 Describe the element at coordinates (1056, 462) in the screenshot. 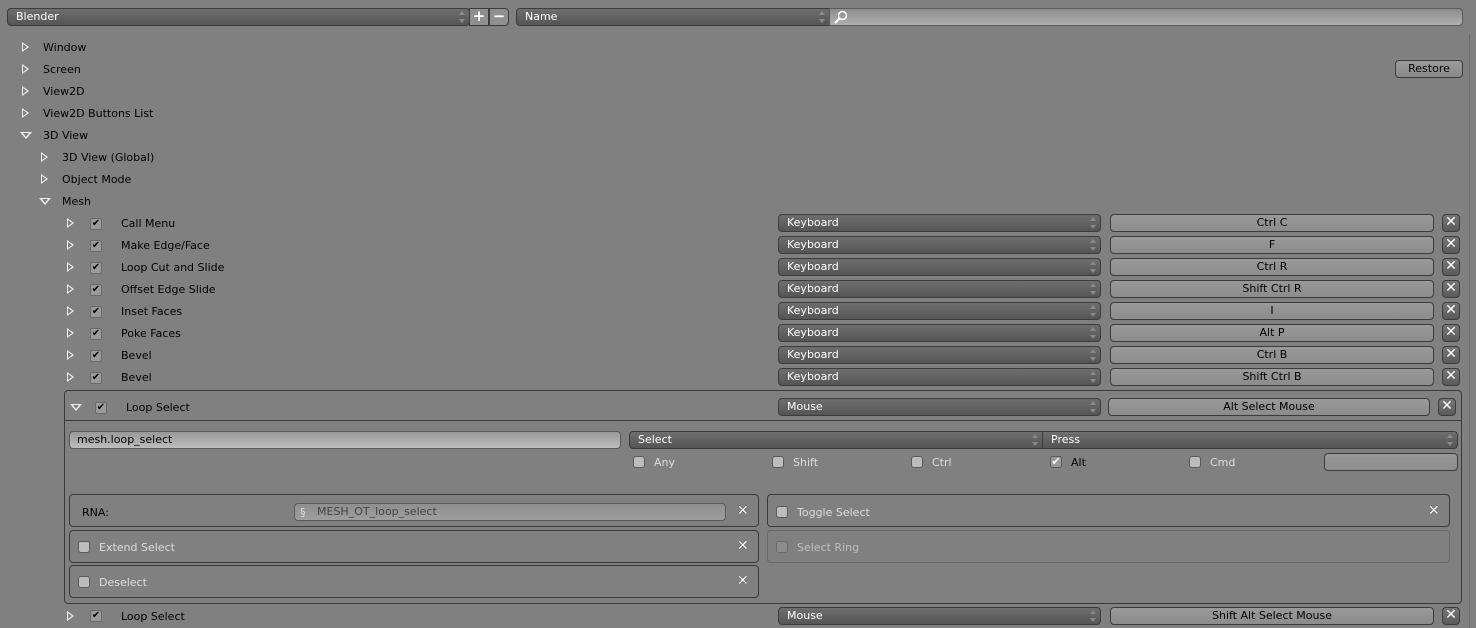

I see `modifier-checkbox-checked: ✔` at that location.